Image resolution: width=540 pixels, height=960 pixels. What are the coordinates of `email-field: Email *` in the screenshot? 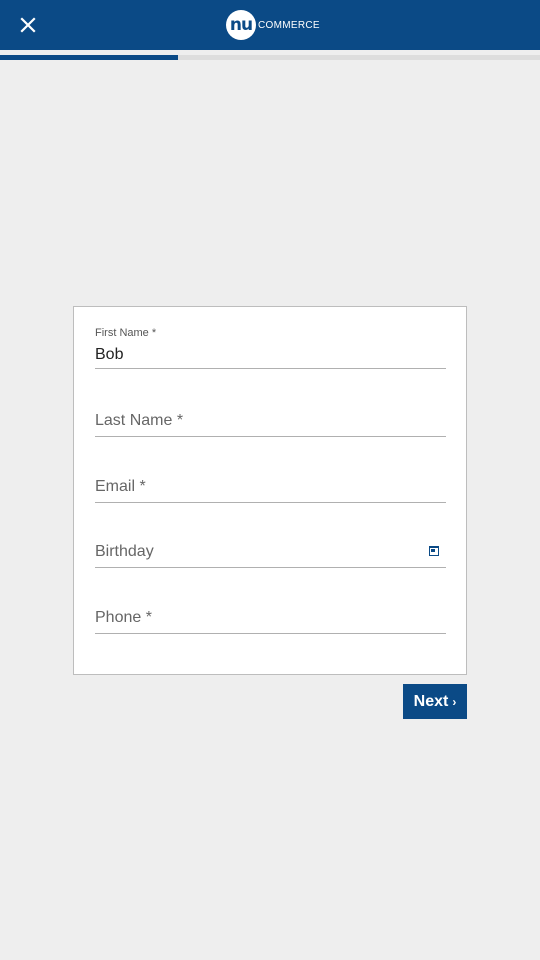 It's located at (270, 482).